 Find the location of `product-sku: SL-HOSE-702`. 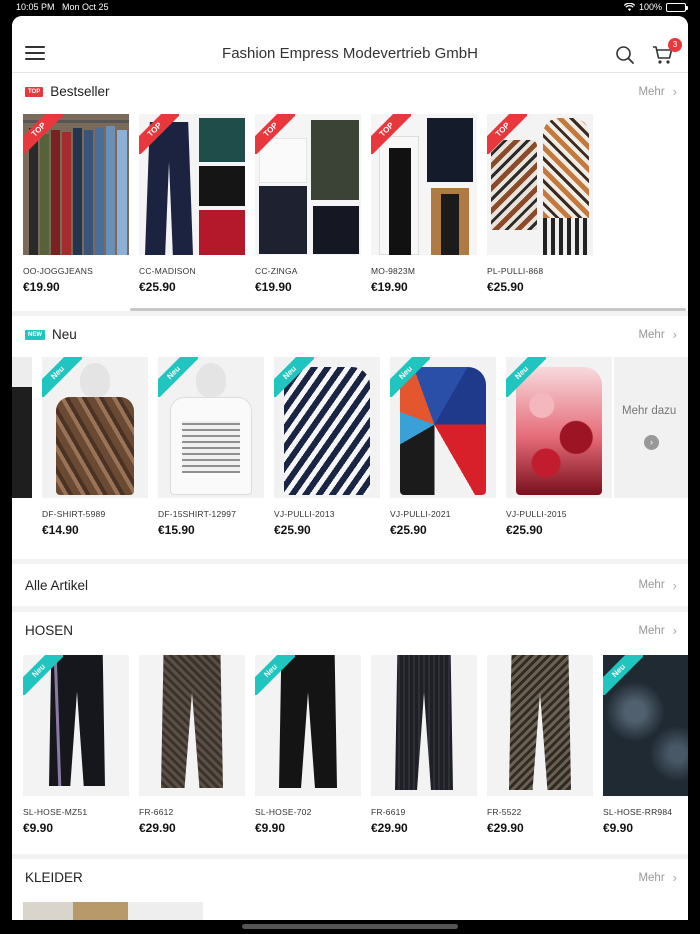

product-sku: SL-HOSE-702 is located at coordinates (283, 812).